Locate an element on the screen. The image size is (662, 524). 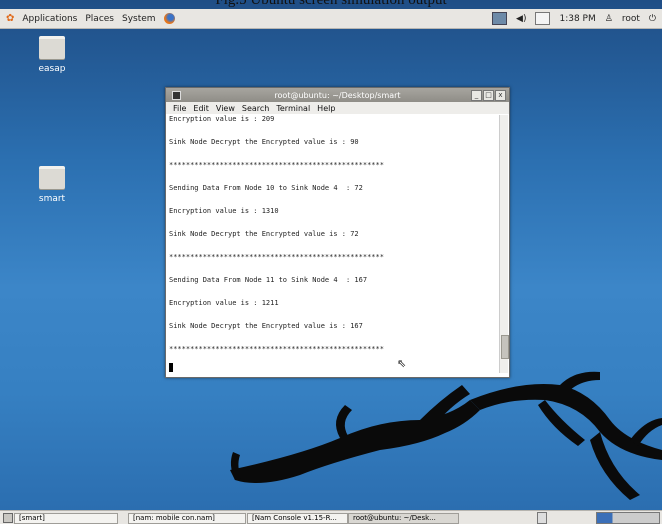
taskbar-item-nam: [nam: mobile con.nam] is located at coordinates (187, 518).